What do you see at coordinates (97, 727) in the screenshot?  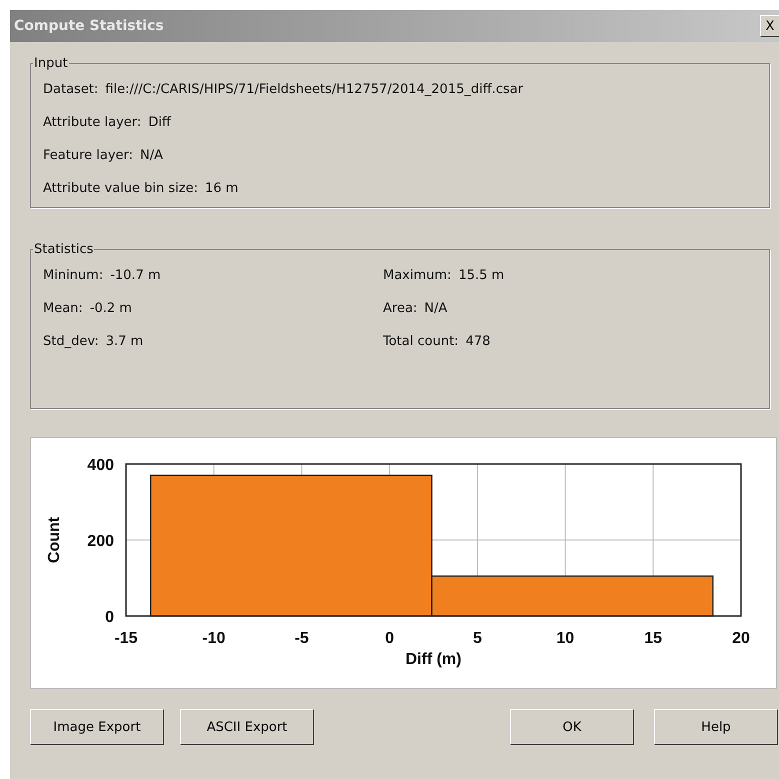 I see `dialog-button: Image Export` at bounding box center [97, 727].